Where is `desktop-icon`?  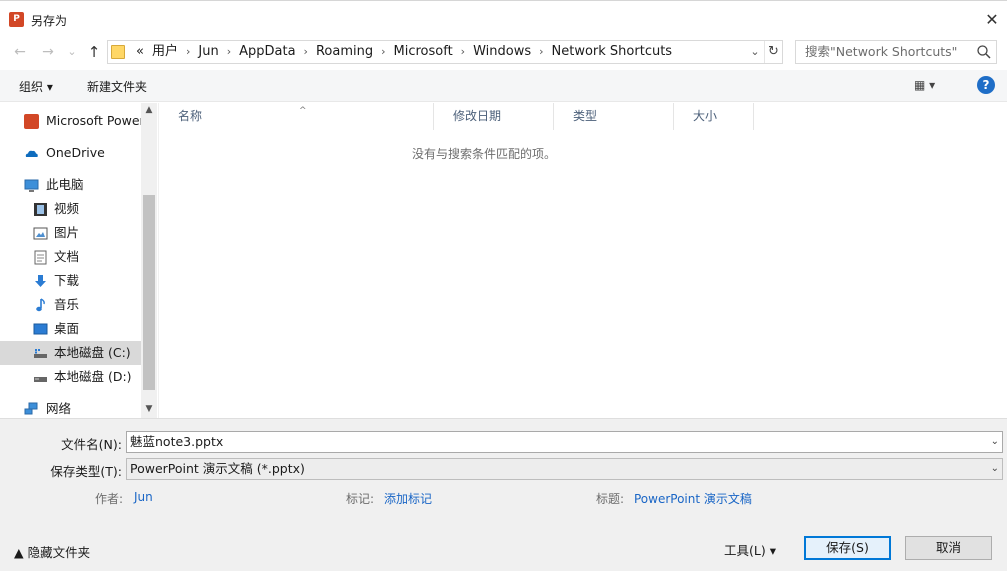
desktop-icon is located at coordinates (40, 329).